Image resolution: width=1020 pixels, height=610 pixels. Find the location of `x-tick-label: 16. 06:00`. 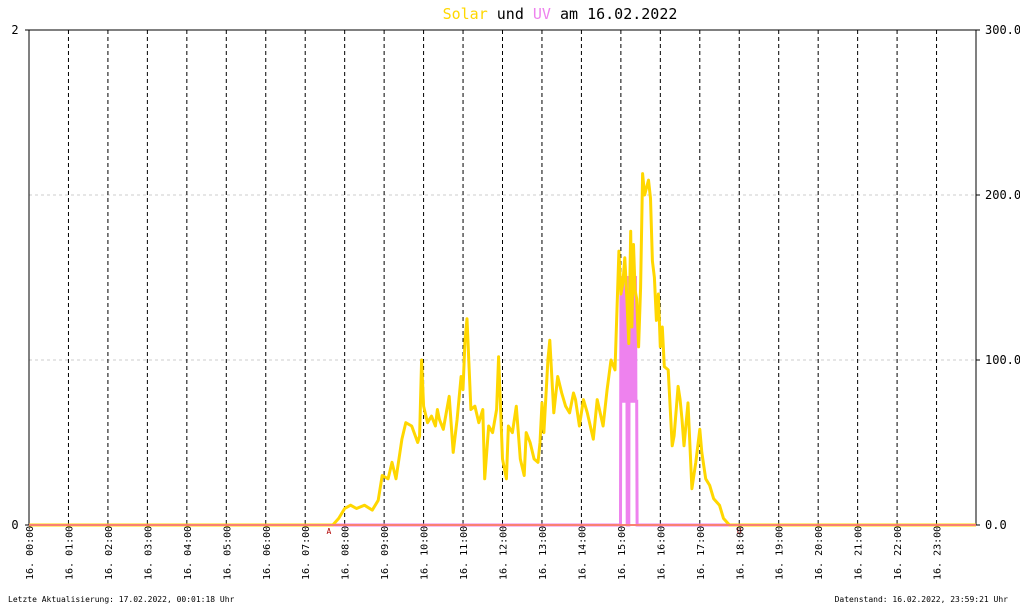

x-tick-label: 16. 06:00 is located at coordinates (267, 553).